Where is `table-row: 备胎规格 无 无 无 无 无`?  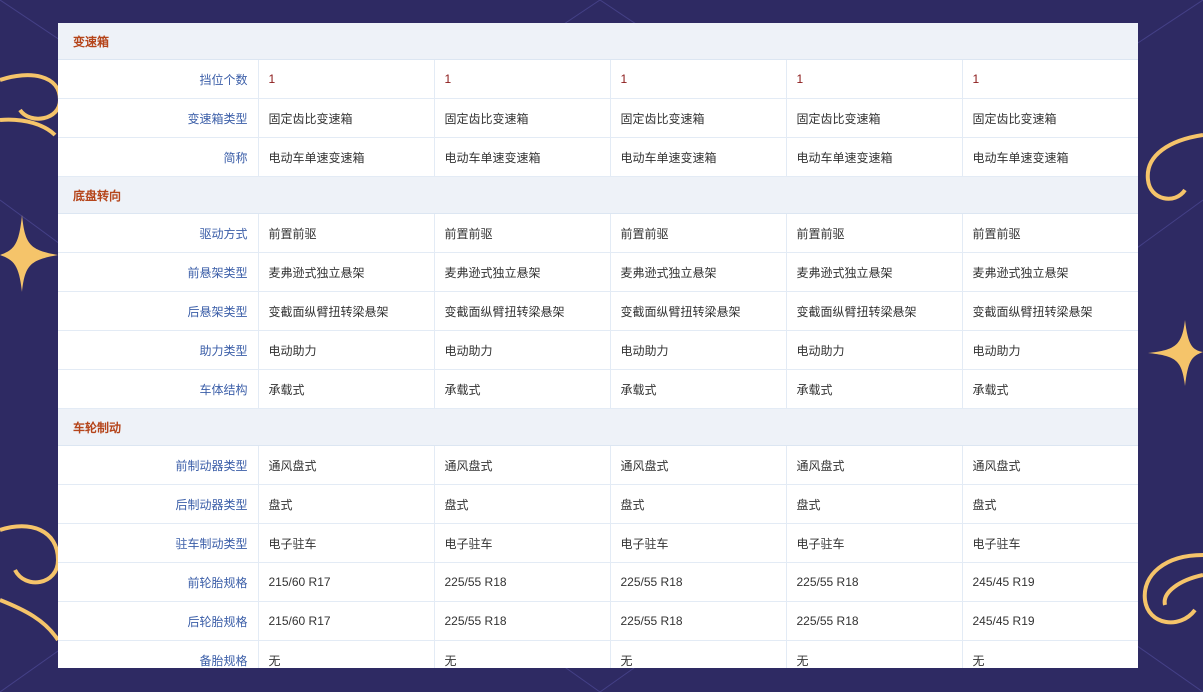
table-row: 备胎规格 无 无 无 无 无 is located at coordinates (598, 654).